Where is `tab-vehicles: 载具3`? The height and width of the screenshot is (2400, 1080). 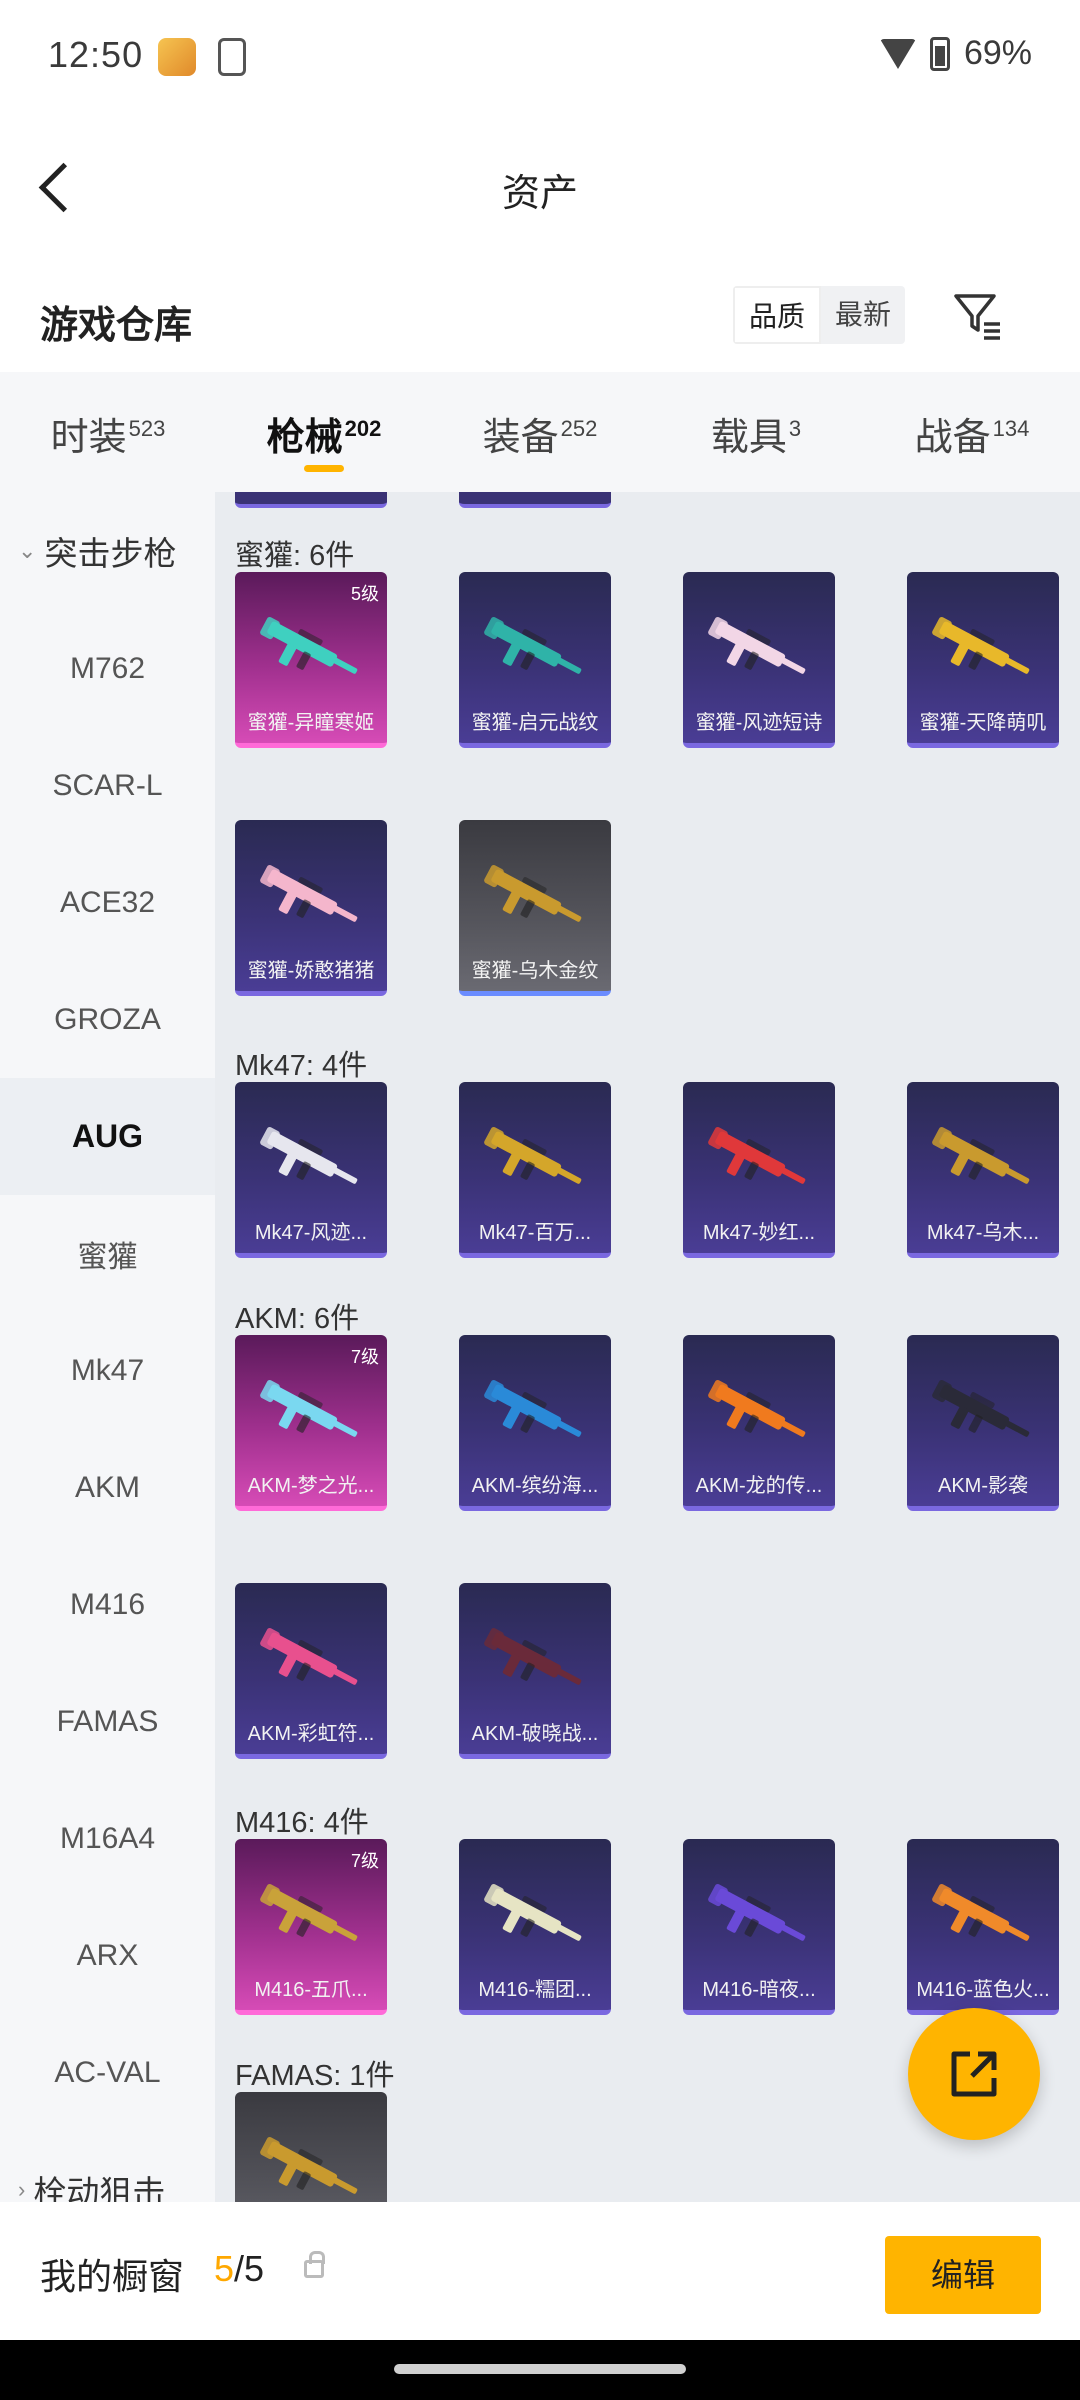 tab-vehicles: 载具3 is located at coordinates (756, 432).